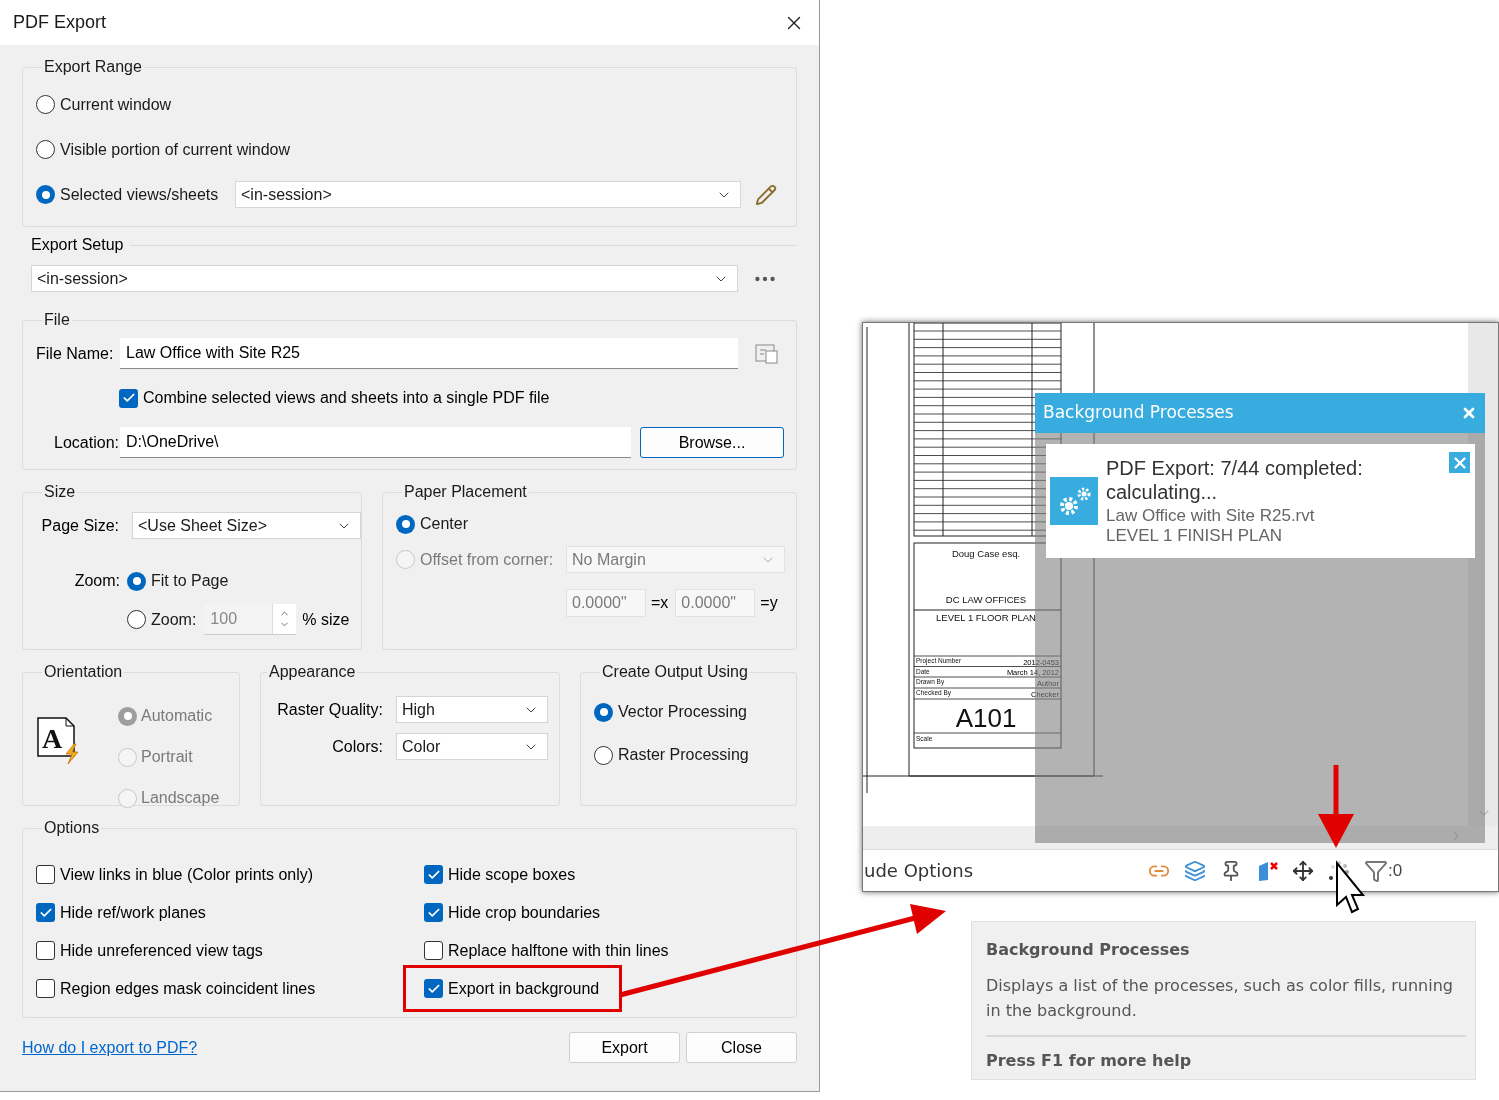 The image size is (1499, 1100). What do you see at coordinates (1088, 950) in the screenshot?
I see `tooltip-title: Background Processes` at bounding box center [1088, 950].